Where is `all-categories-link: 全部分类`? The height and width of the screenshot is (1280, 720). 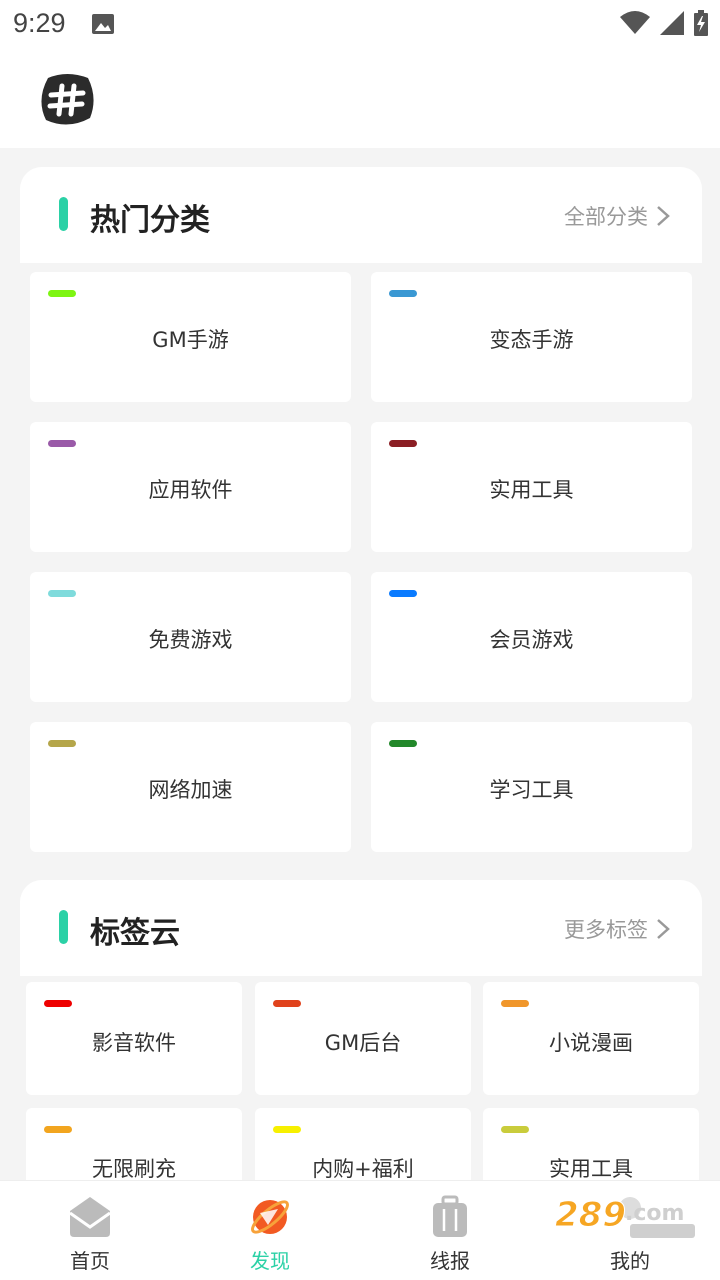 all-categories-link: 全部分类 is located at coordinates (617, 216).